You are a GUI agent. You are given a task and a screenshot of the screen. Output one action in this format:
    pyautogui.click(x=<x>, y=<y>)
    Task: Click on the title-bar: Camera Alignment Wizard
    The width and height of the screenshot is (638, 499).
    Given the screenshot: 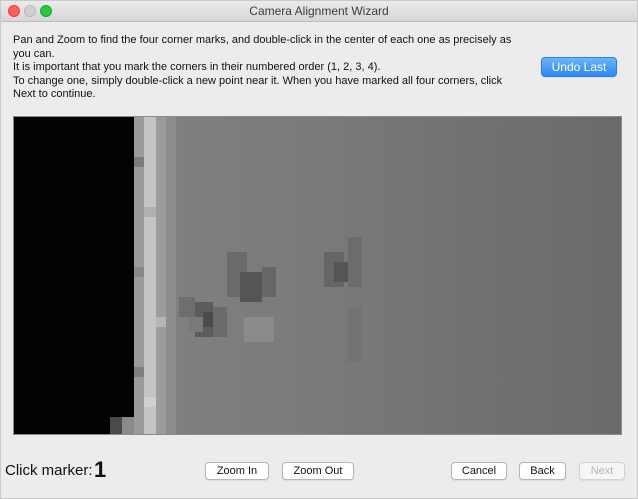 What is the action you would take?
    pyautogui.click(x=319, y=11)
    